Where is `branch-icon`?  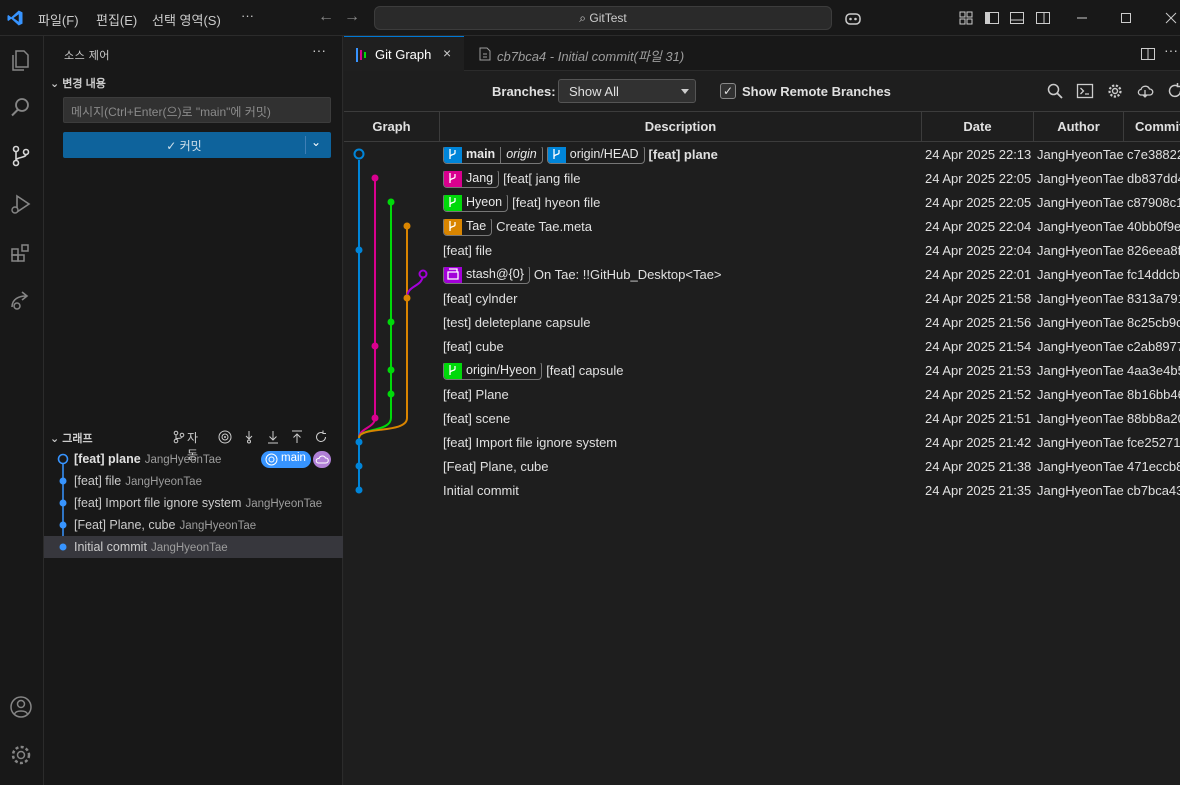 branch-icon is located at coordinates (452, 370).